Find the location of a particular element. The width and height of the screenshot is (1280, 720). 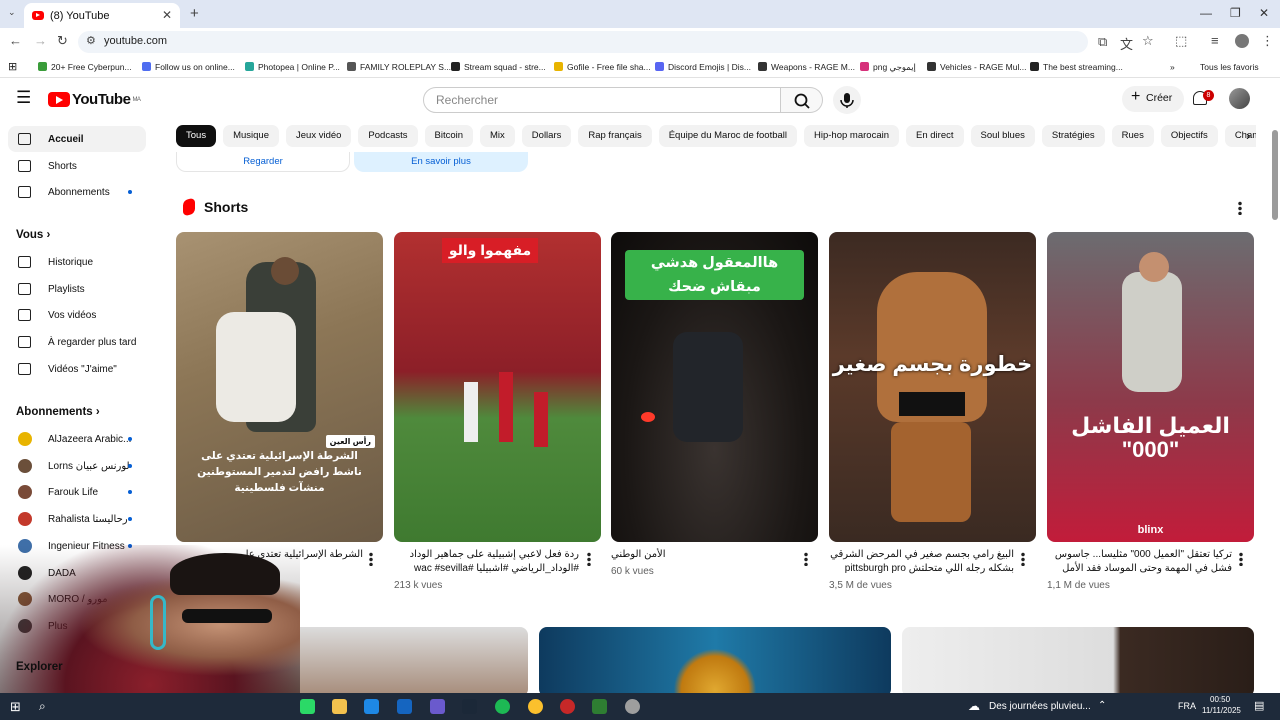

sidebar-item-channel: Farouk Life is located at coordinates (77, 492).